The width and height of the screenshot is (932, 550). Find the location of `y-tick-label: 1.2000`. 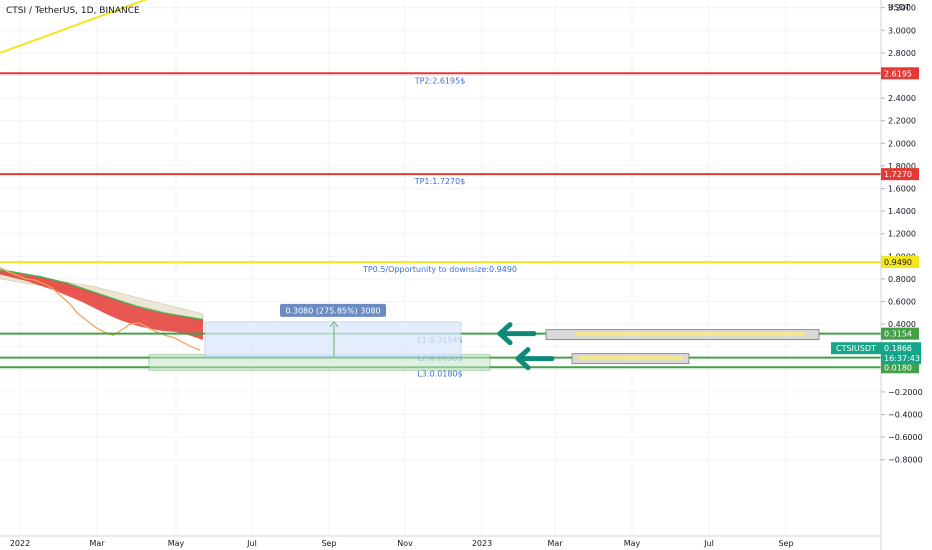

y-tick-label: 1.2000 is located at coordinates (902, 234).